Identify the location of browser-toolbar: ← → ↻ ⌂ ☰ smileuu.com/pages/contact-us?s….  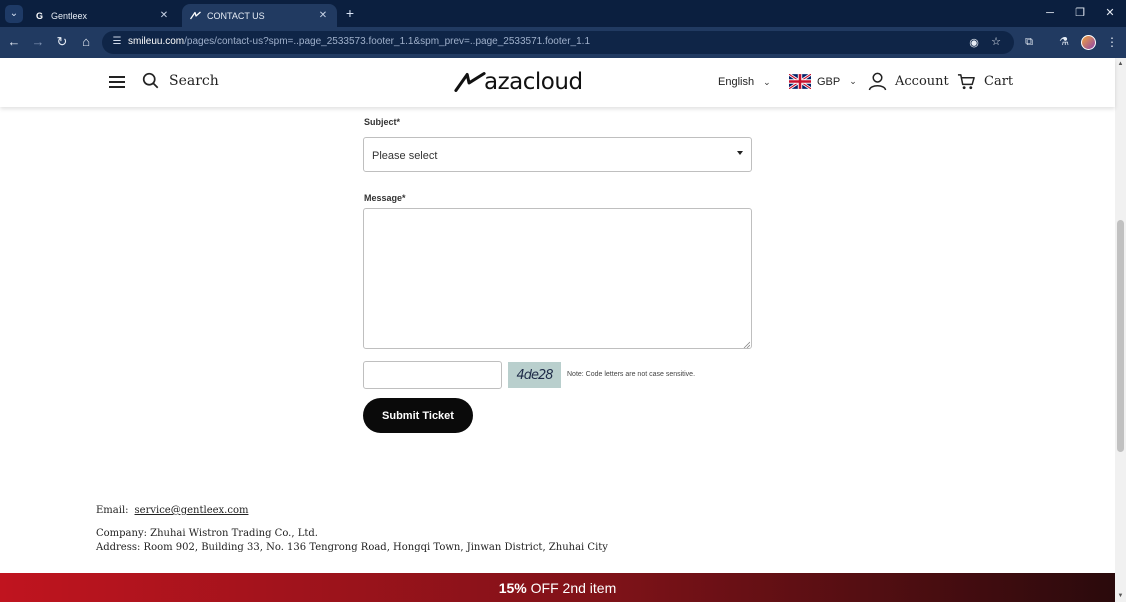
(563, 42).